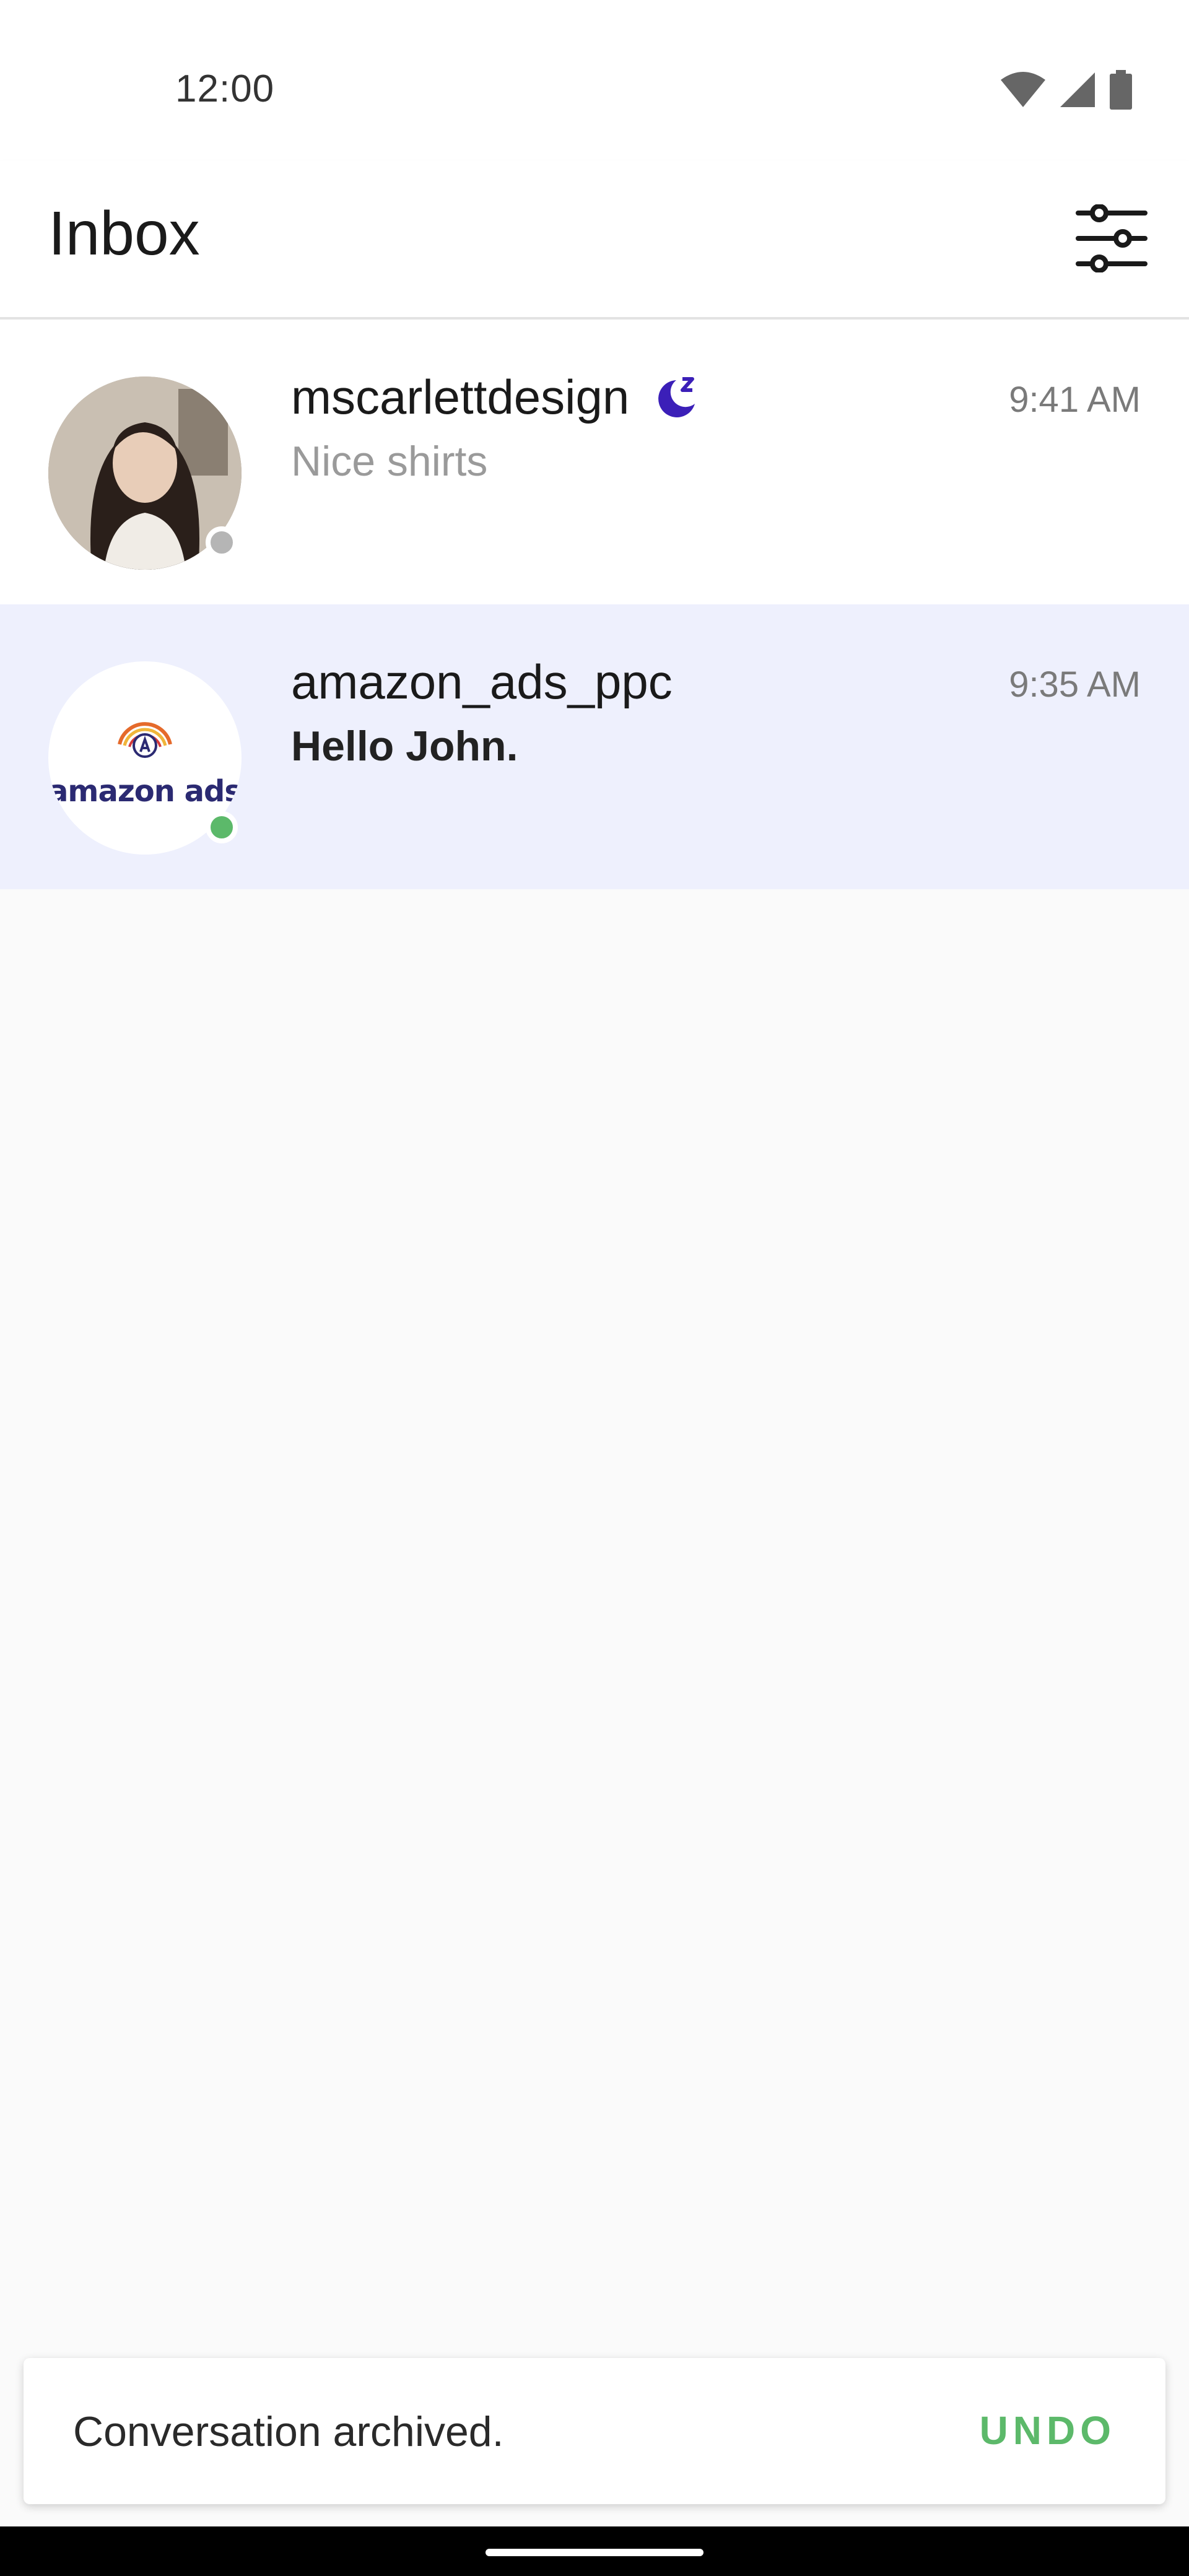 This screenshot has width=1189, height=2576. I want to click on presence-offline-dot, so click(222, 542).